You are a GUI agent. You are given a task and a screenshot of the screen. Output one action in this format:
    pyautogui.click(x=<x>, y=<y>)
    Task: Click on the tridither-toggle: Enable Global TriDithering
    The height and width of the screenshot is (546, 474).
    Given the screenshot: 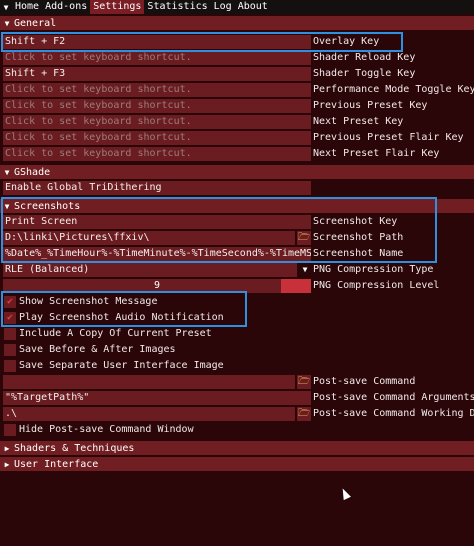 What is the action you would take?
    pyautogui.click(x=157, y=188)
    